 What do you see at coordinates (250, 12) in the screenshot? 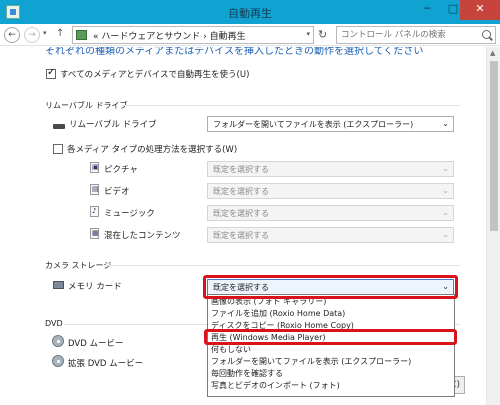
I see `title-bar: 自動再生 ─ □ ✕` at bounding box center [250, 12].